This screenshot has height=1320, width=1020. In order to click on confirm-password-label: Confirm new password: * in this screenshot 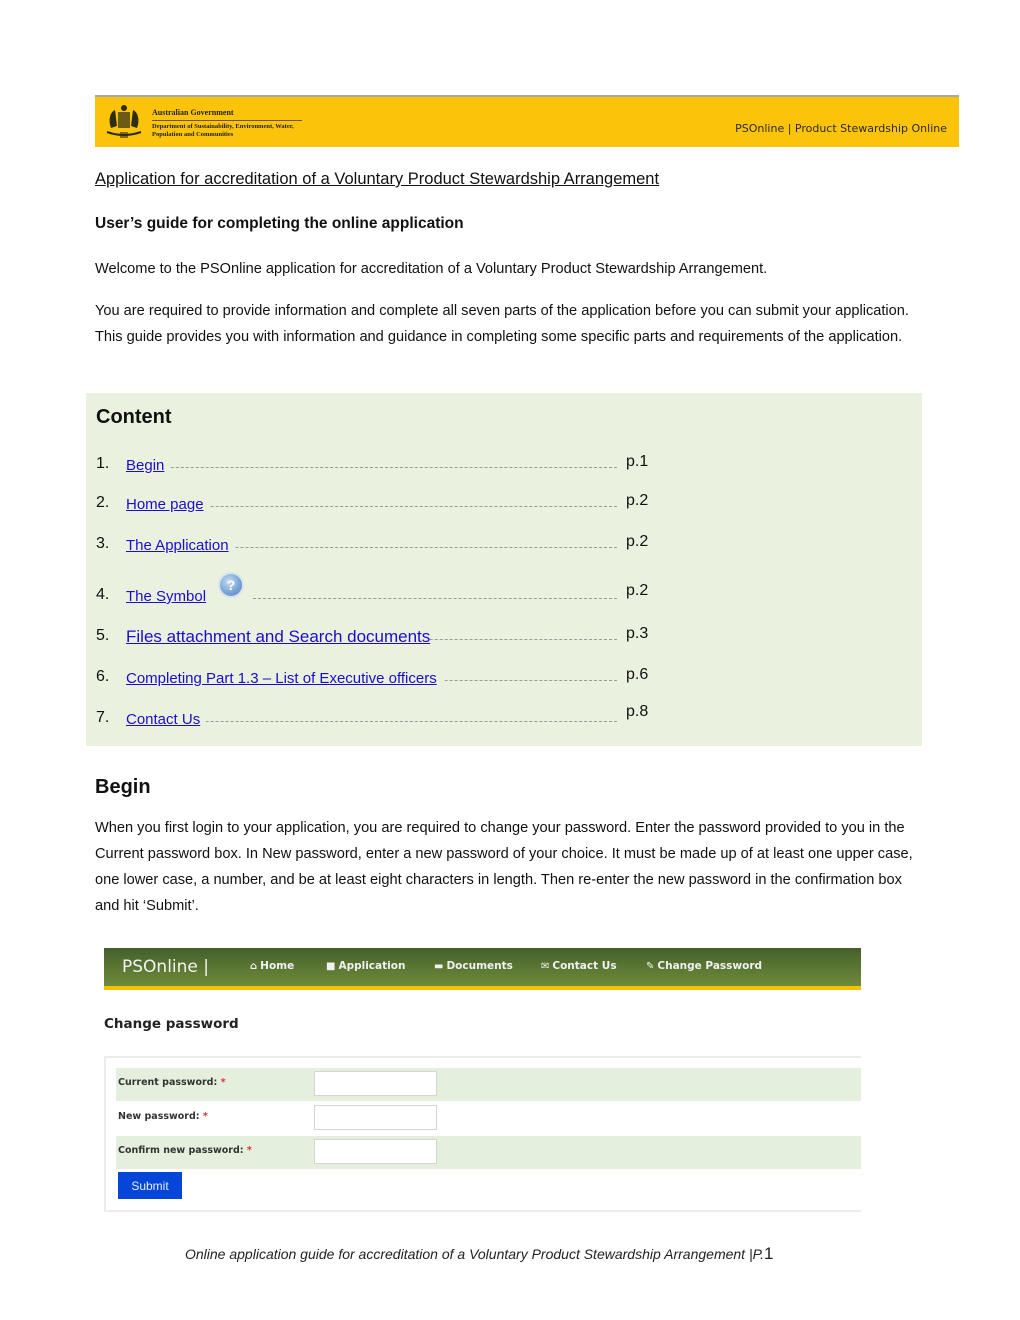, I will do `click(185, 1150)`.